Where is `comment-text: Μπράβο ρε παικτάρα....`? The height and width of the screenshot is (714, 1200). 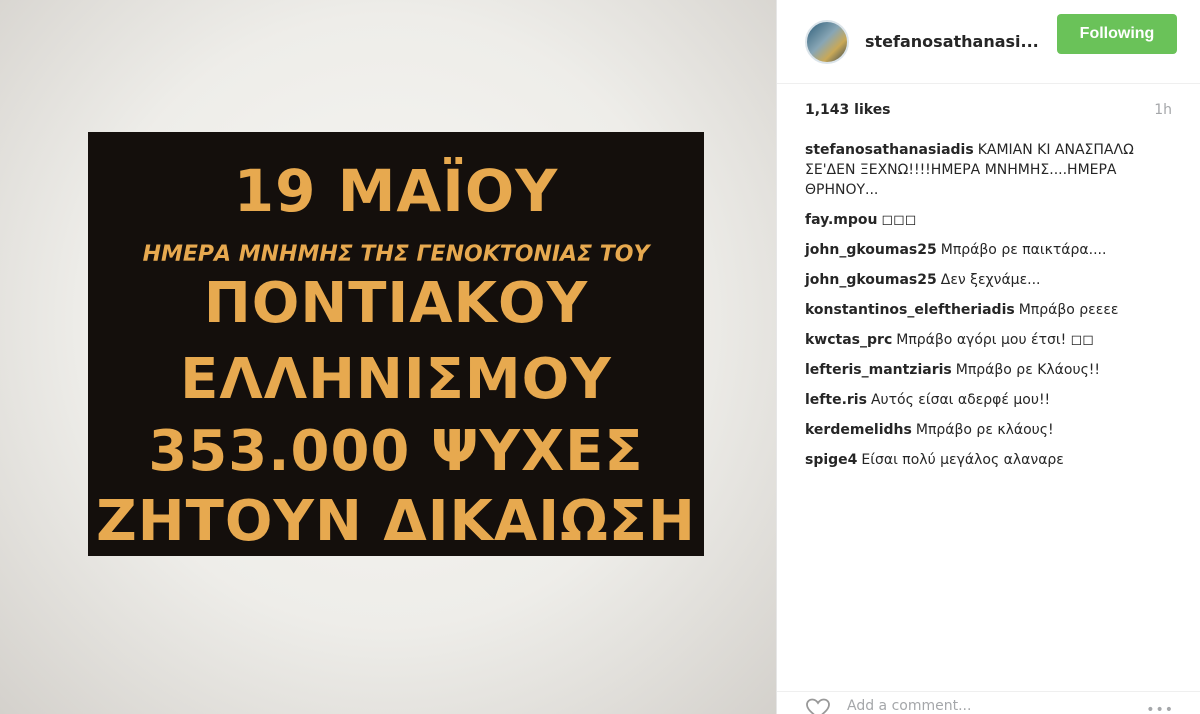 comment-text: Μπράβο ρε παικτάρα.... is located at coordinates (1023, 250).